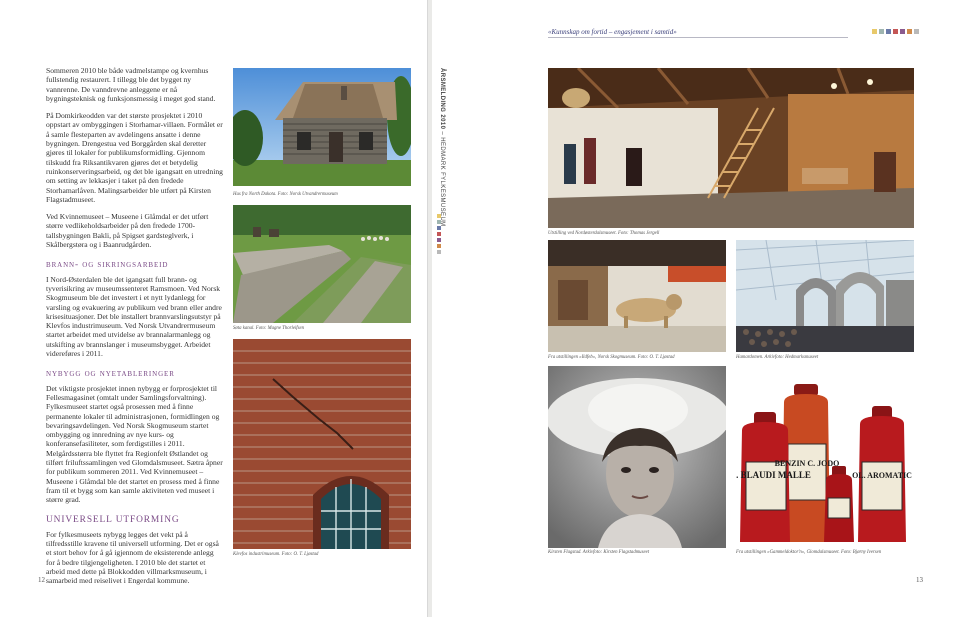 The width and height of the screenshot is (960, 617). Describe the element at coordinates (322, 264) in the screenshot. I see `photo-canal` at that location.